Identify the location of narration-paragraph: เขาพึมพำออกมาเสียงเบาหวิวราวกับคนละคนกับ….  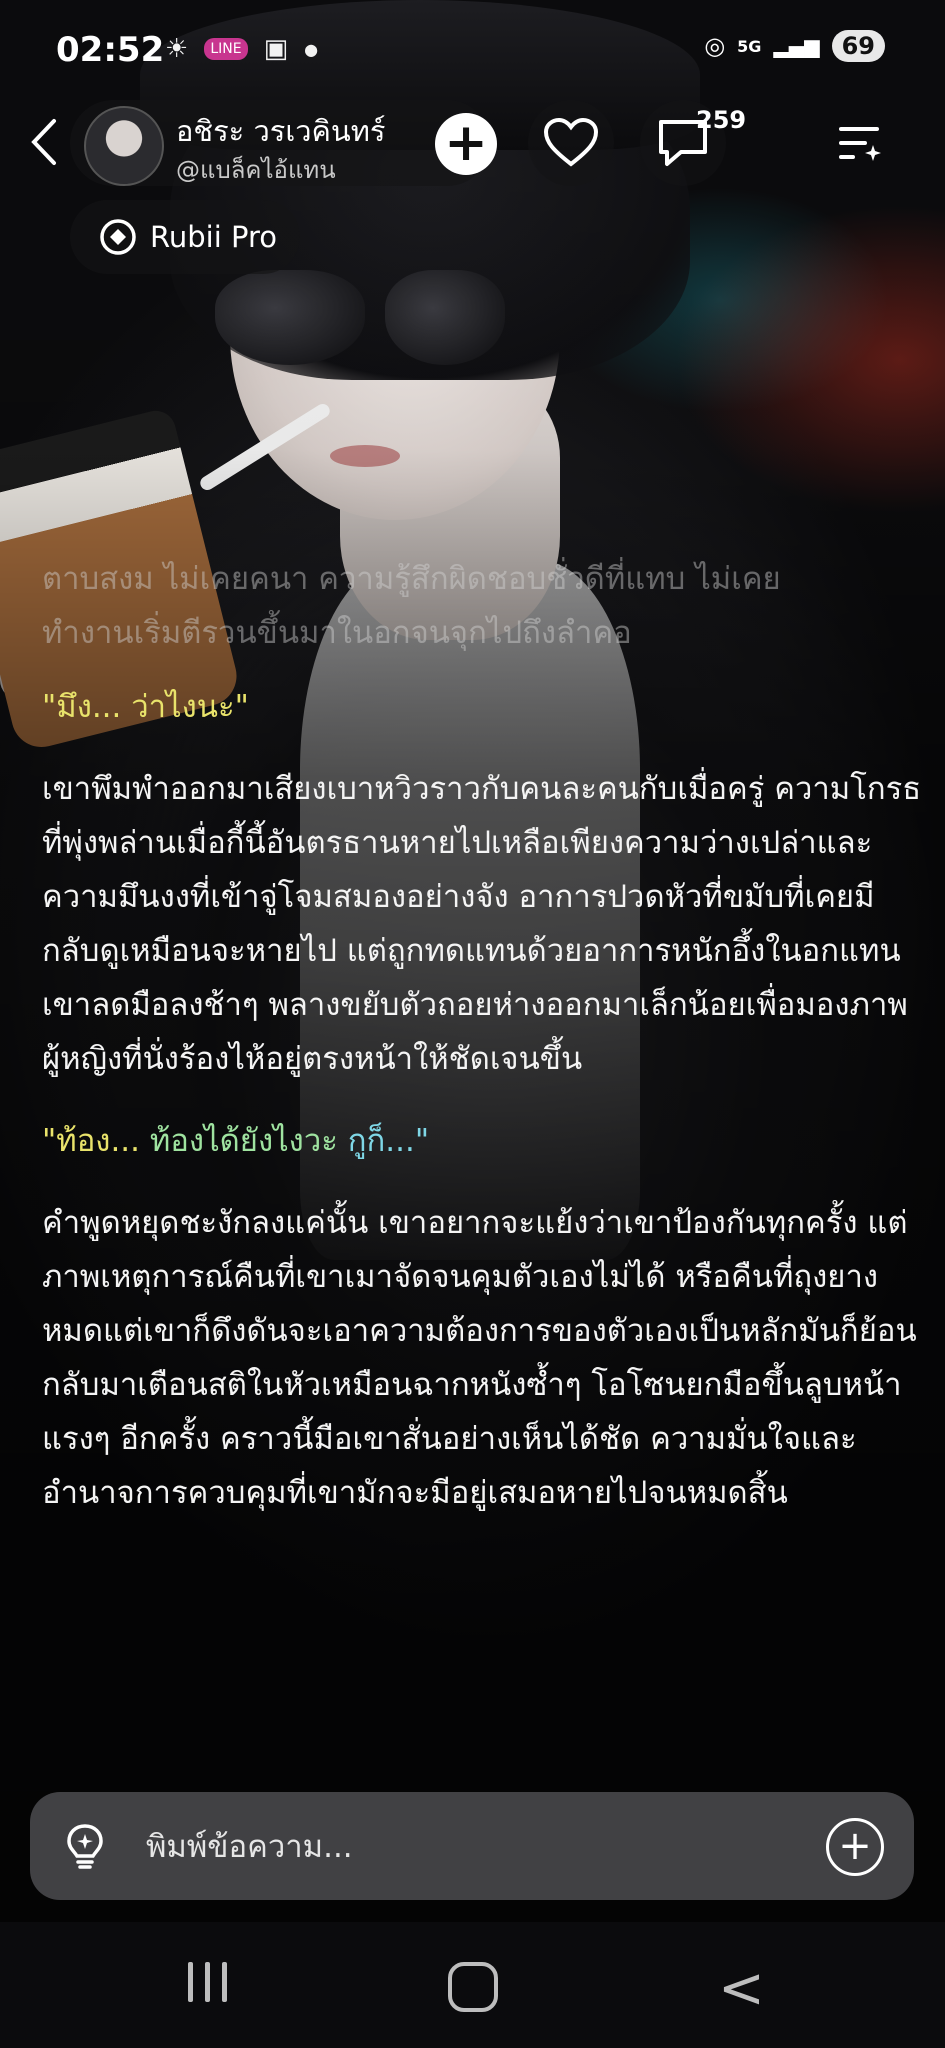
(482, 924).